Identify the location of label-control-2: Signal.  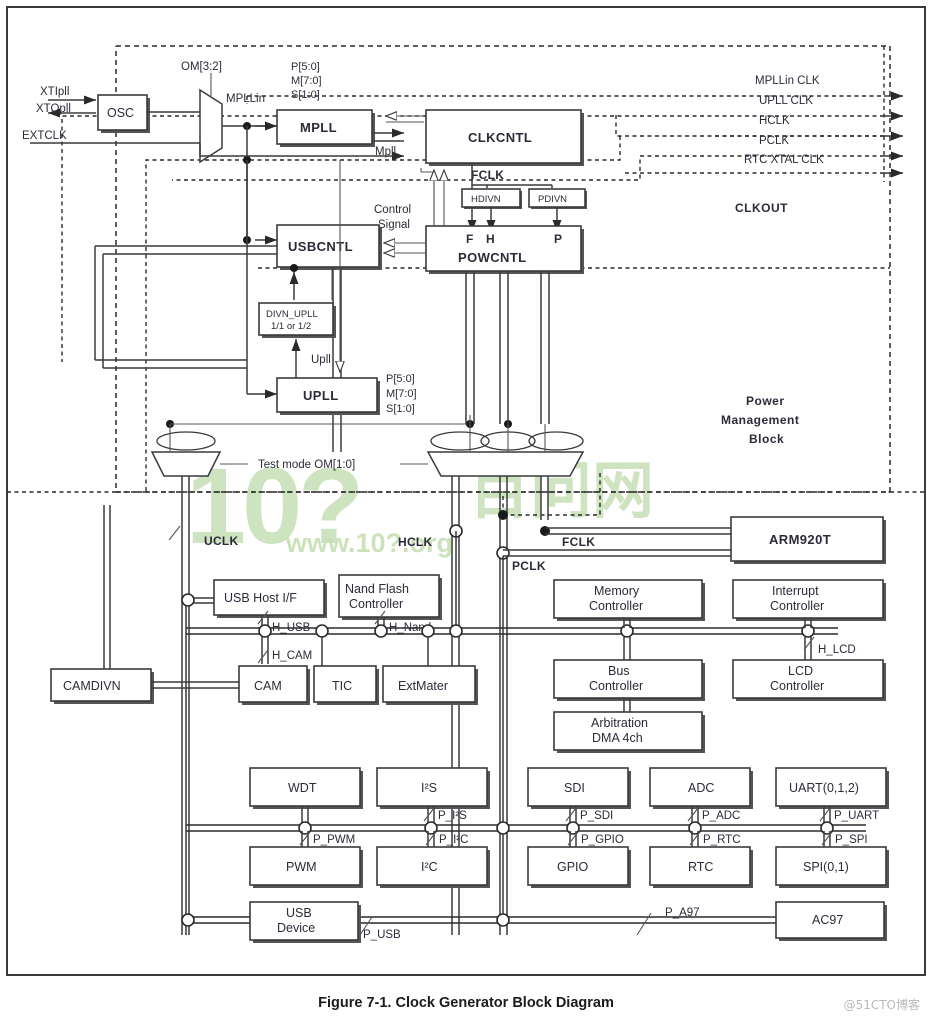
(394, 225).